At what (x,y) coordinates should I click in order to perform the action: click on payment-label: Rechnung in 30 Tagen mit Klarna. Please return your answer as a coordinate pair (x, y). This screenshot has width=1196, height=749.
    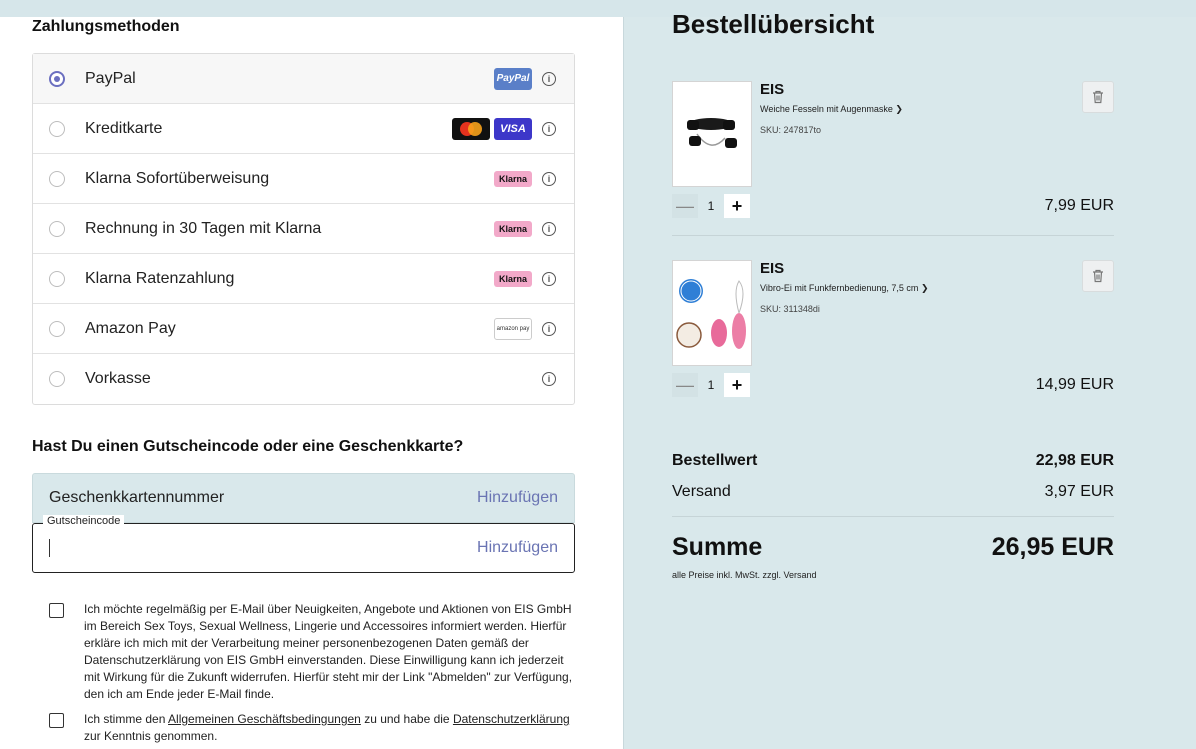
    Looking at the image, I should click on (203, 228).